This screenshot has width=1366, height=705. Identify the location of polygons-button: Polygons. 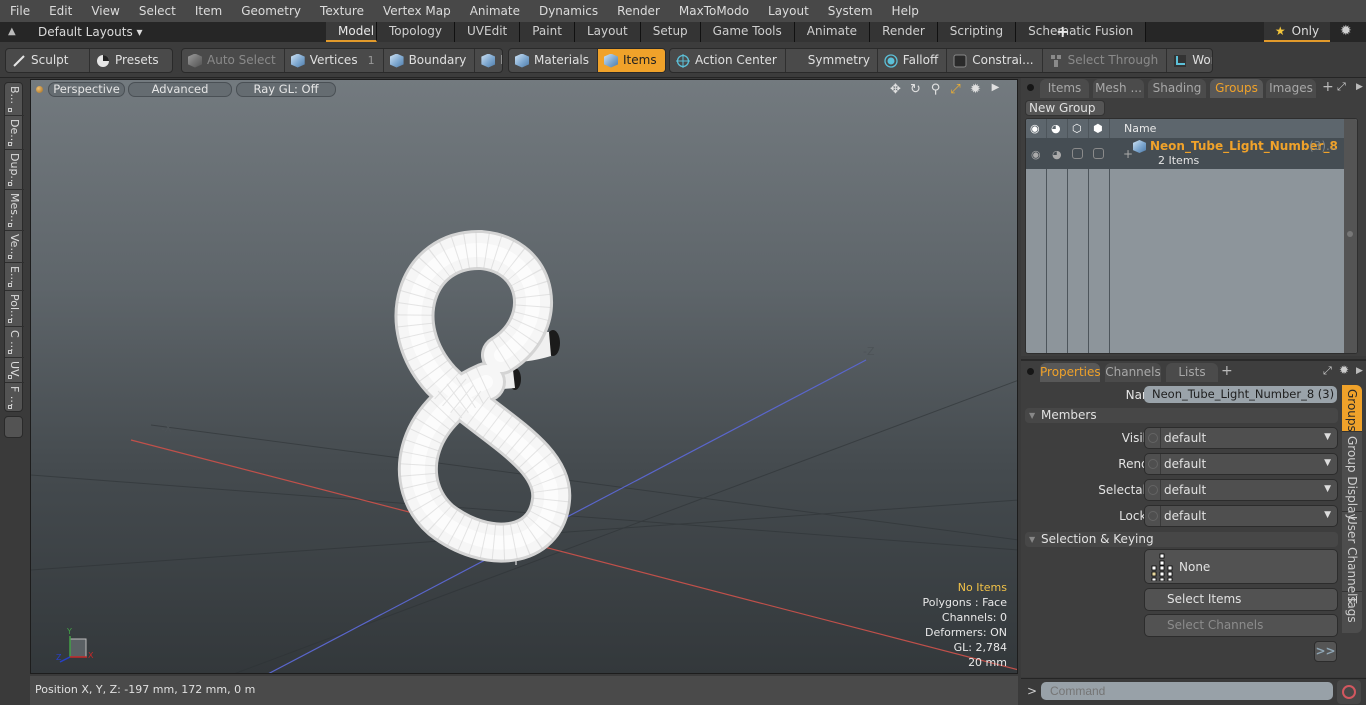
(488, 60).